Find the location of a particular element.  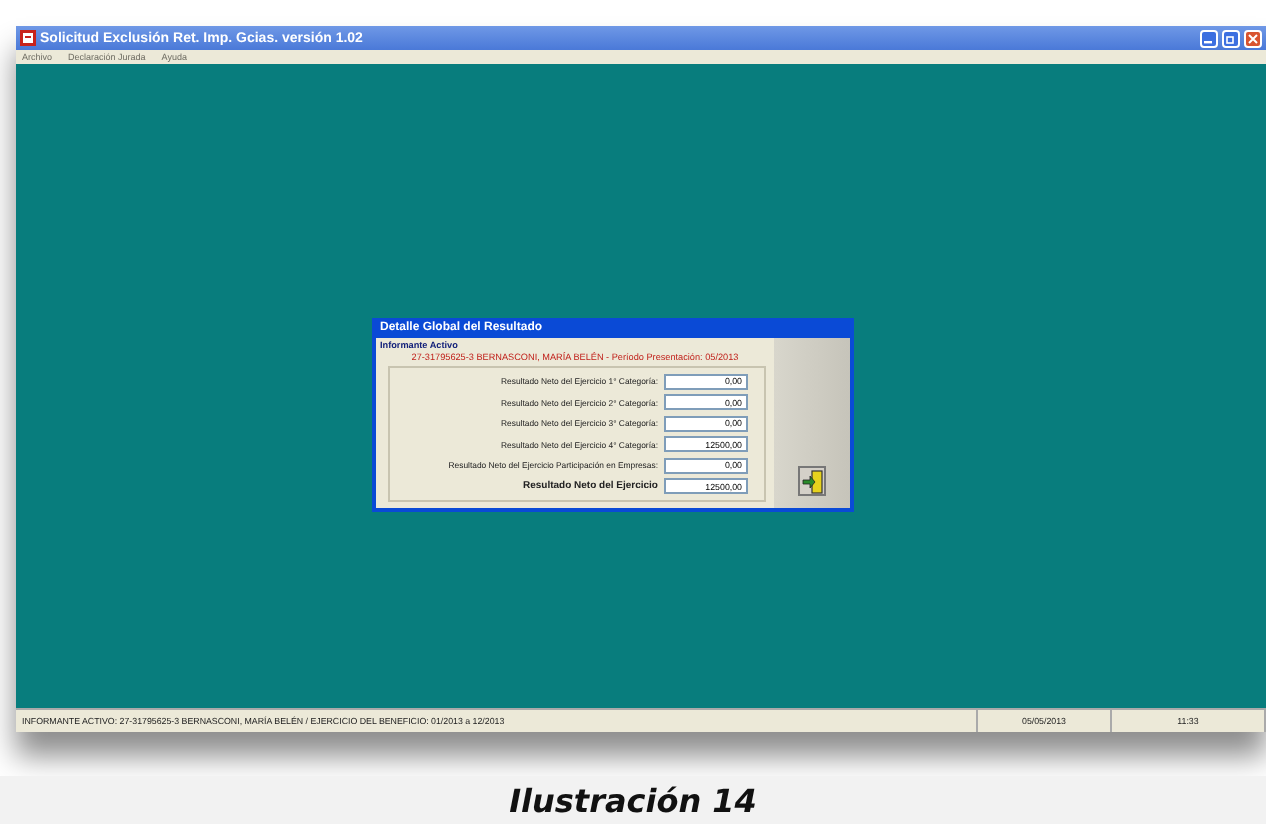

minimize-button is located at coordinates (1209, 38).